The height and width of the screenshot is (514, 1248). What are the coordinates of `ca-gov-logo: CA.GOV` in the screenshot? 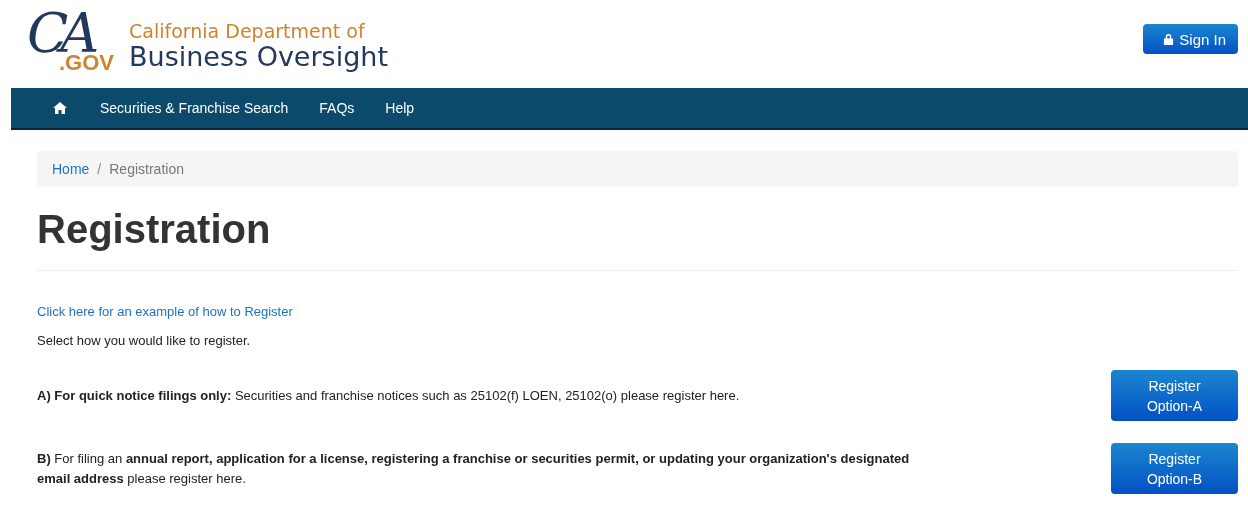 It's located at (73, 42).